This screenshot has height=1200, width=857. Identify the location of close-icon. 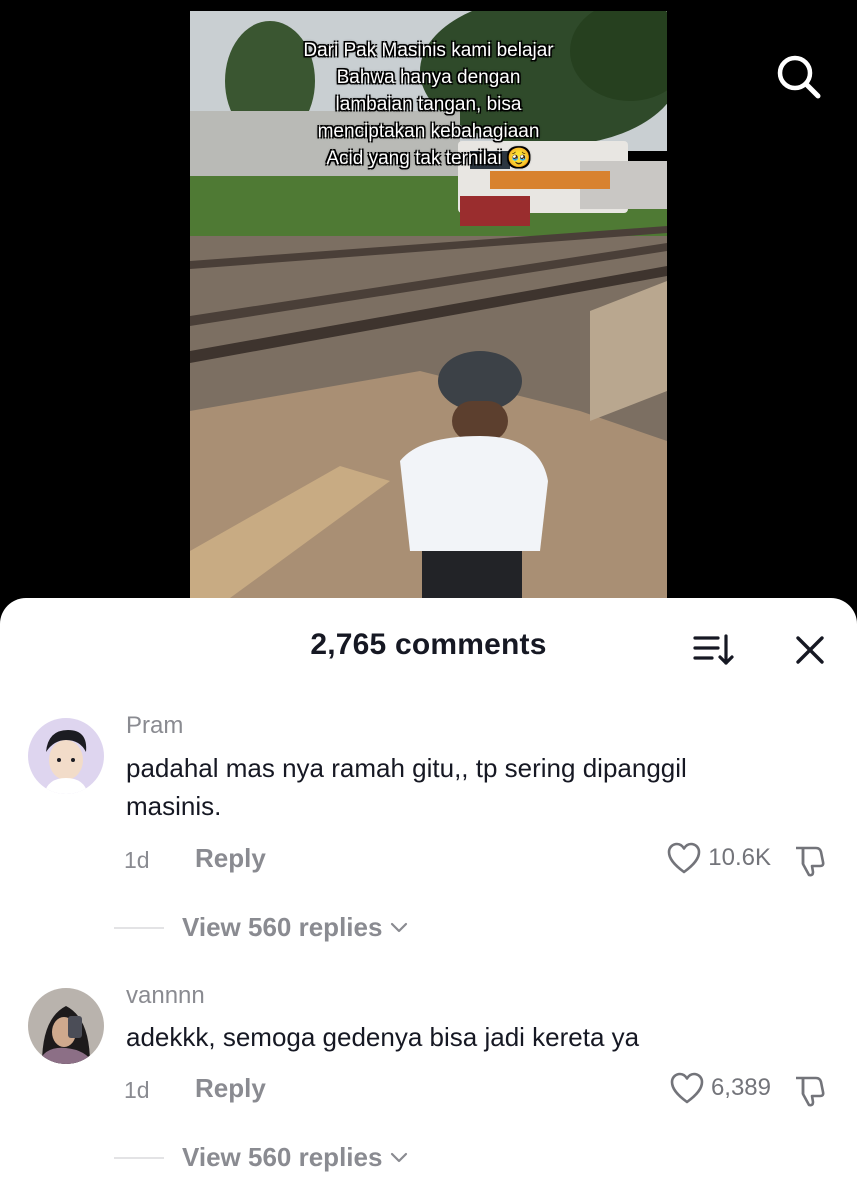
(810, 650).